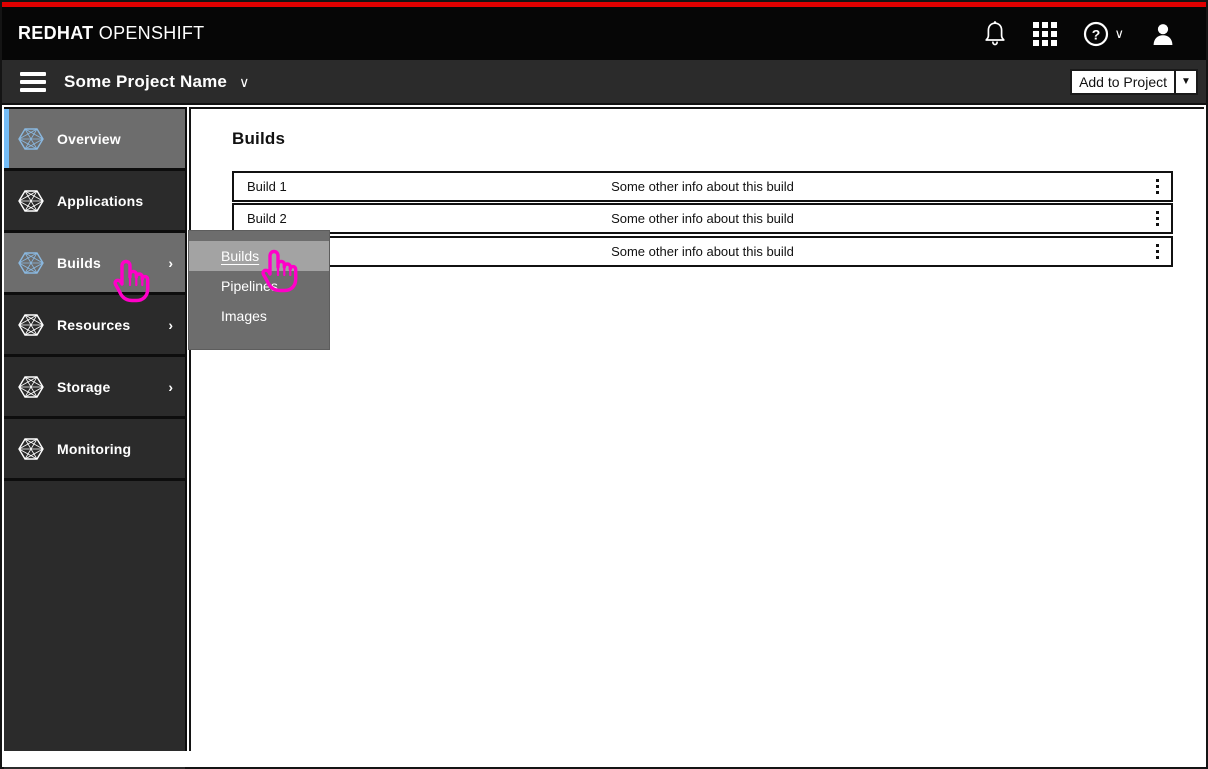 The height and width of the screenshot is (769, 1208). I want to click on sidebar-item-storage: Storage ›, so click(94, 388).